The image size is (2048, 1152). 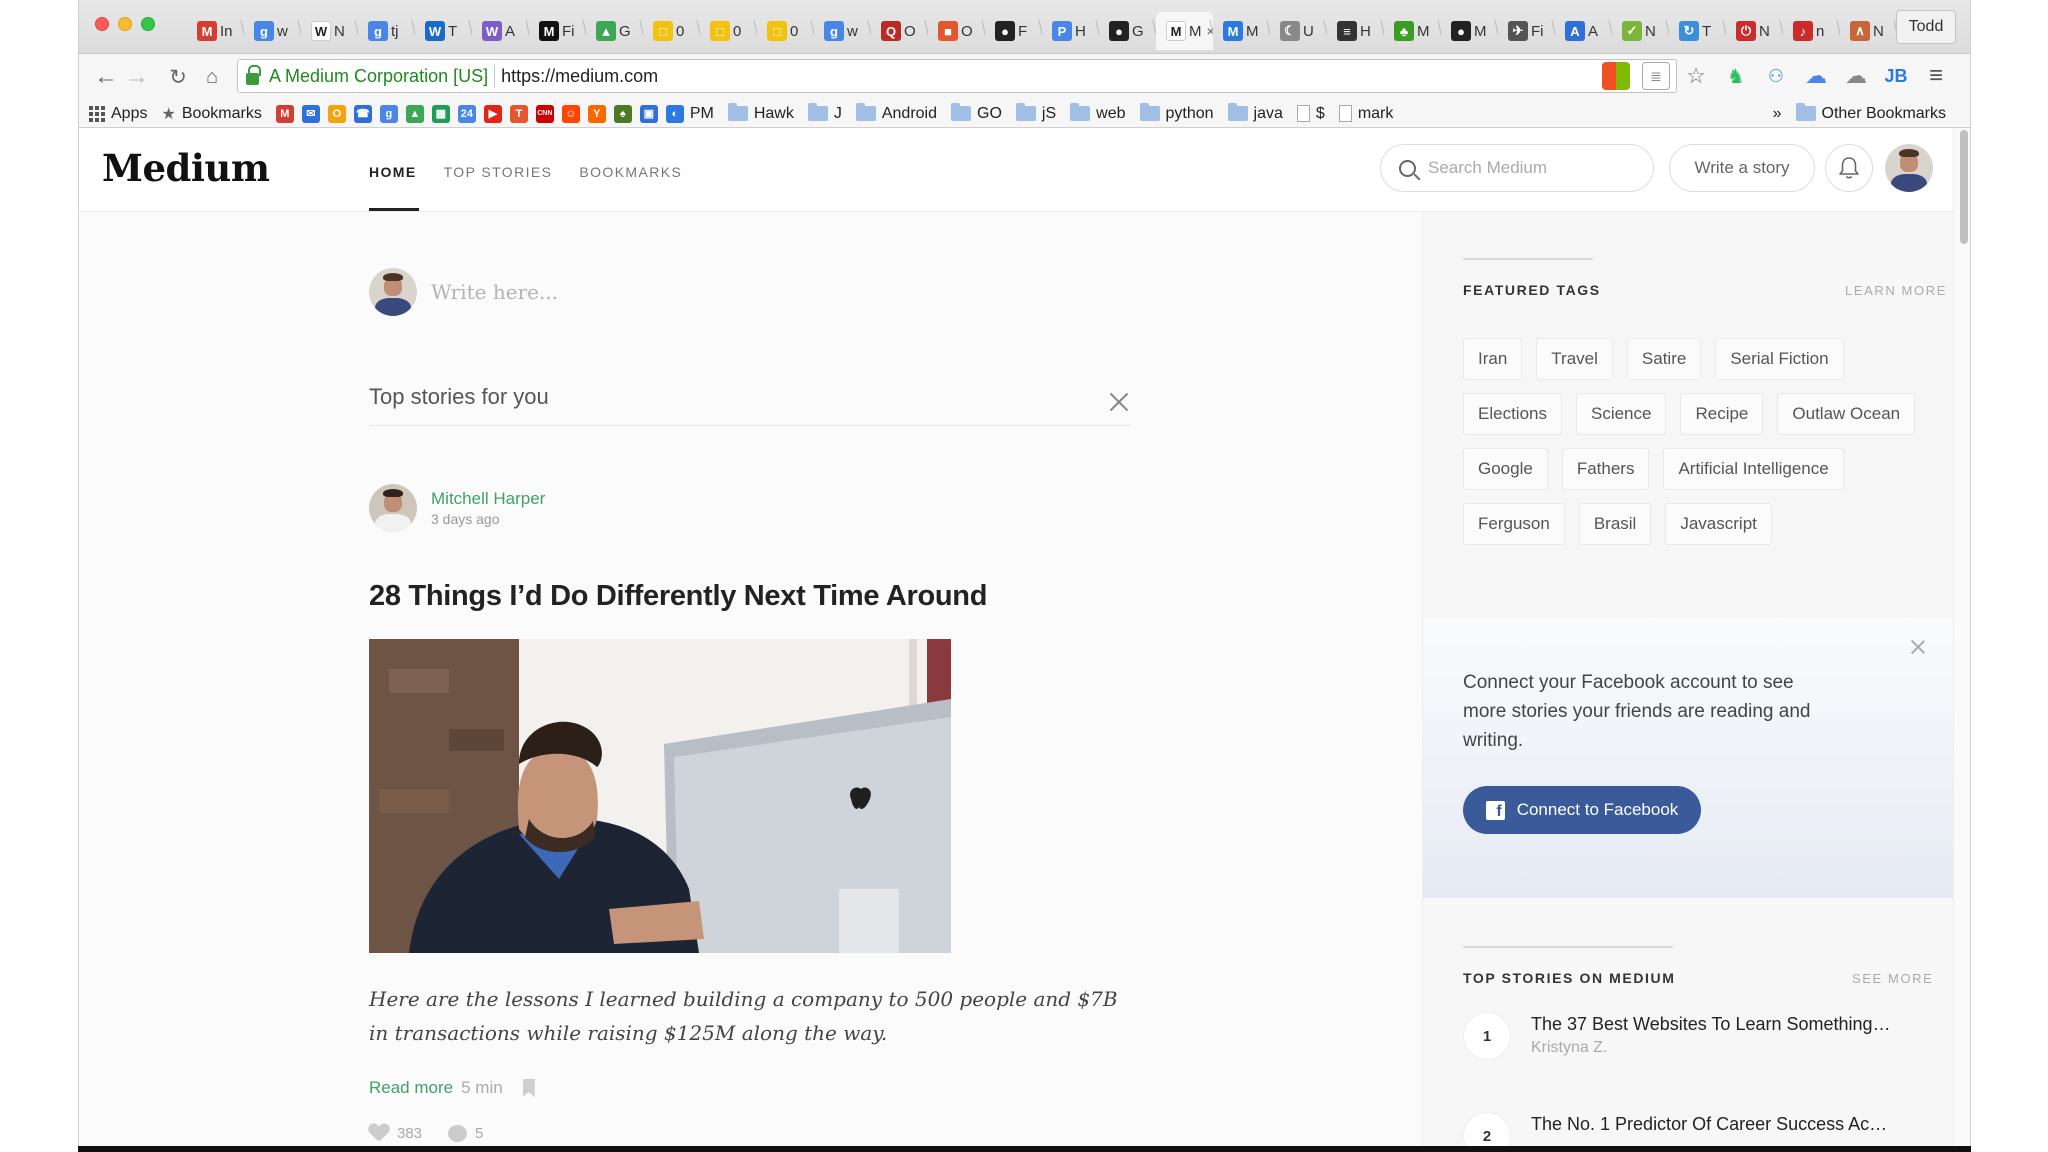 What do you see at coordinates (1616, 76) in the screenshot?
I see `windows-extension-icon` at bounding box center [1616, 76].